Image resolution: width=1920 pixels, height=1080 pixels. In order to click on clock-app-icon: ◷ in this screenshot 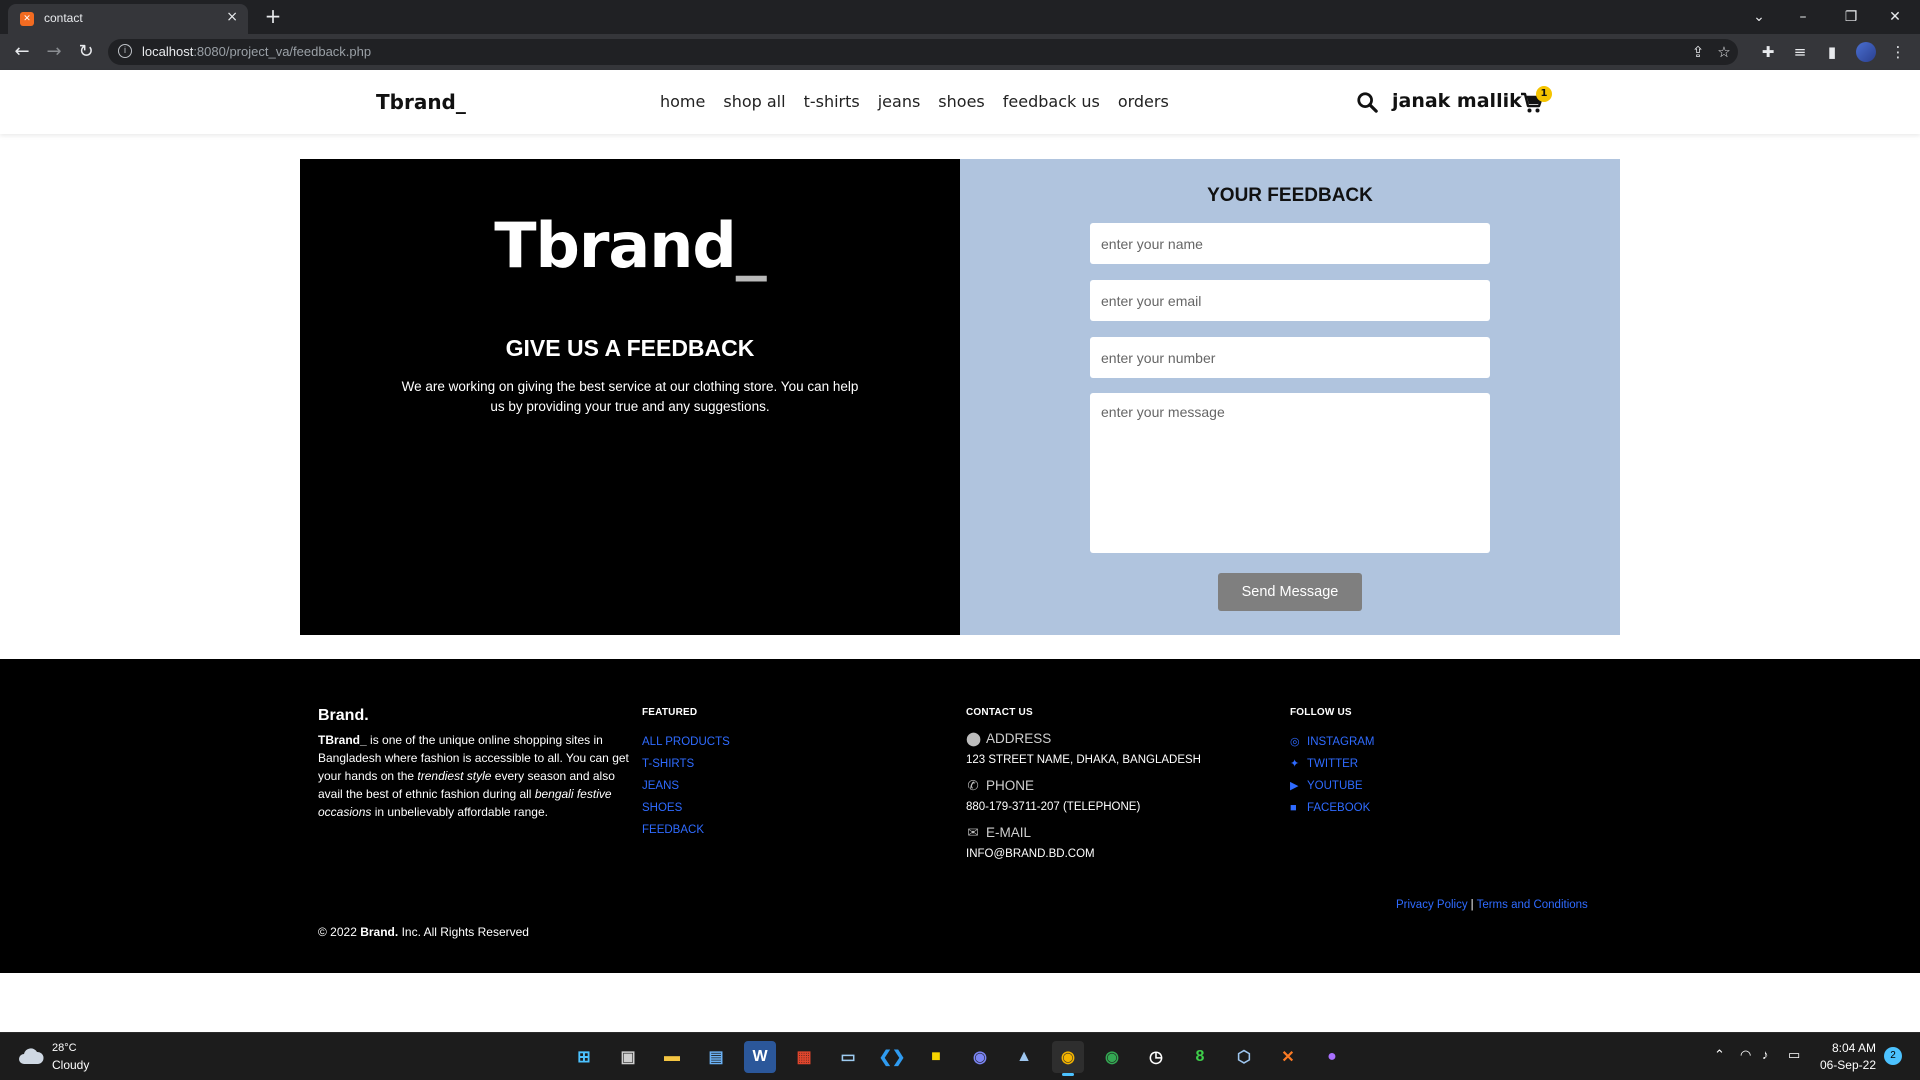, I will do `click(1156, 1057)`.